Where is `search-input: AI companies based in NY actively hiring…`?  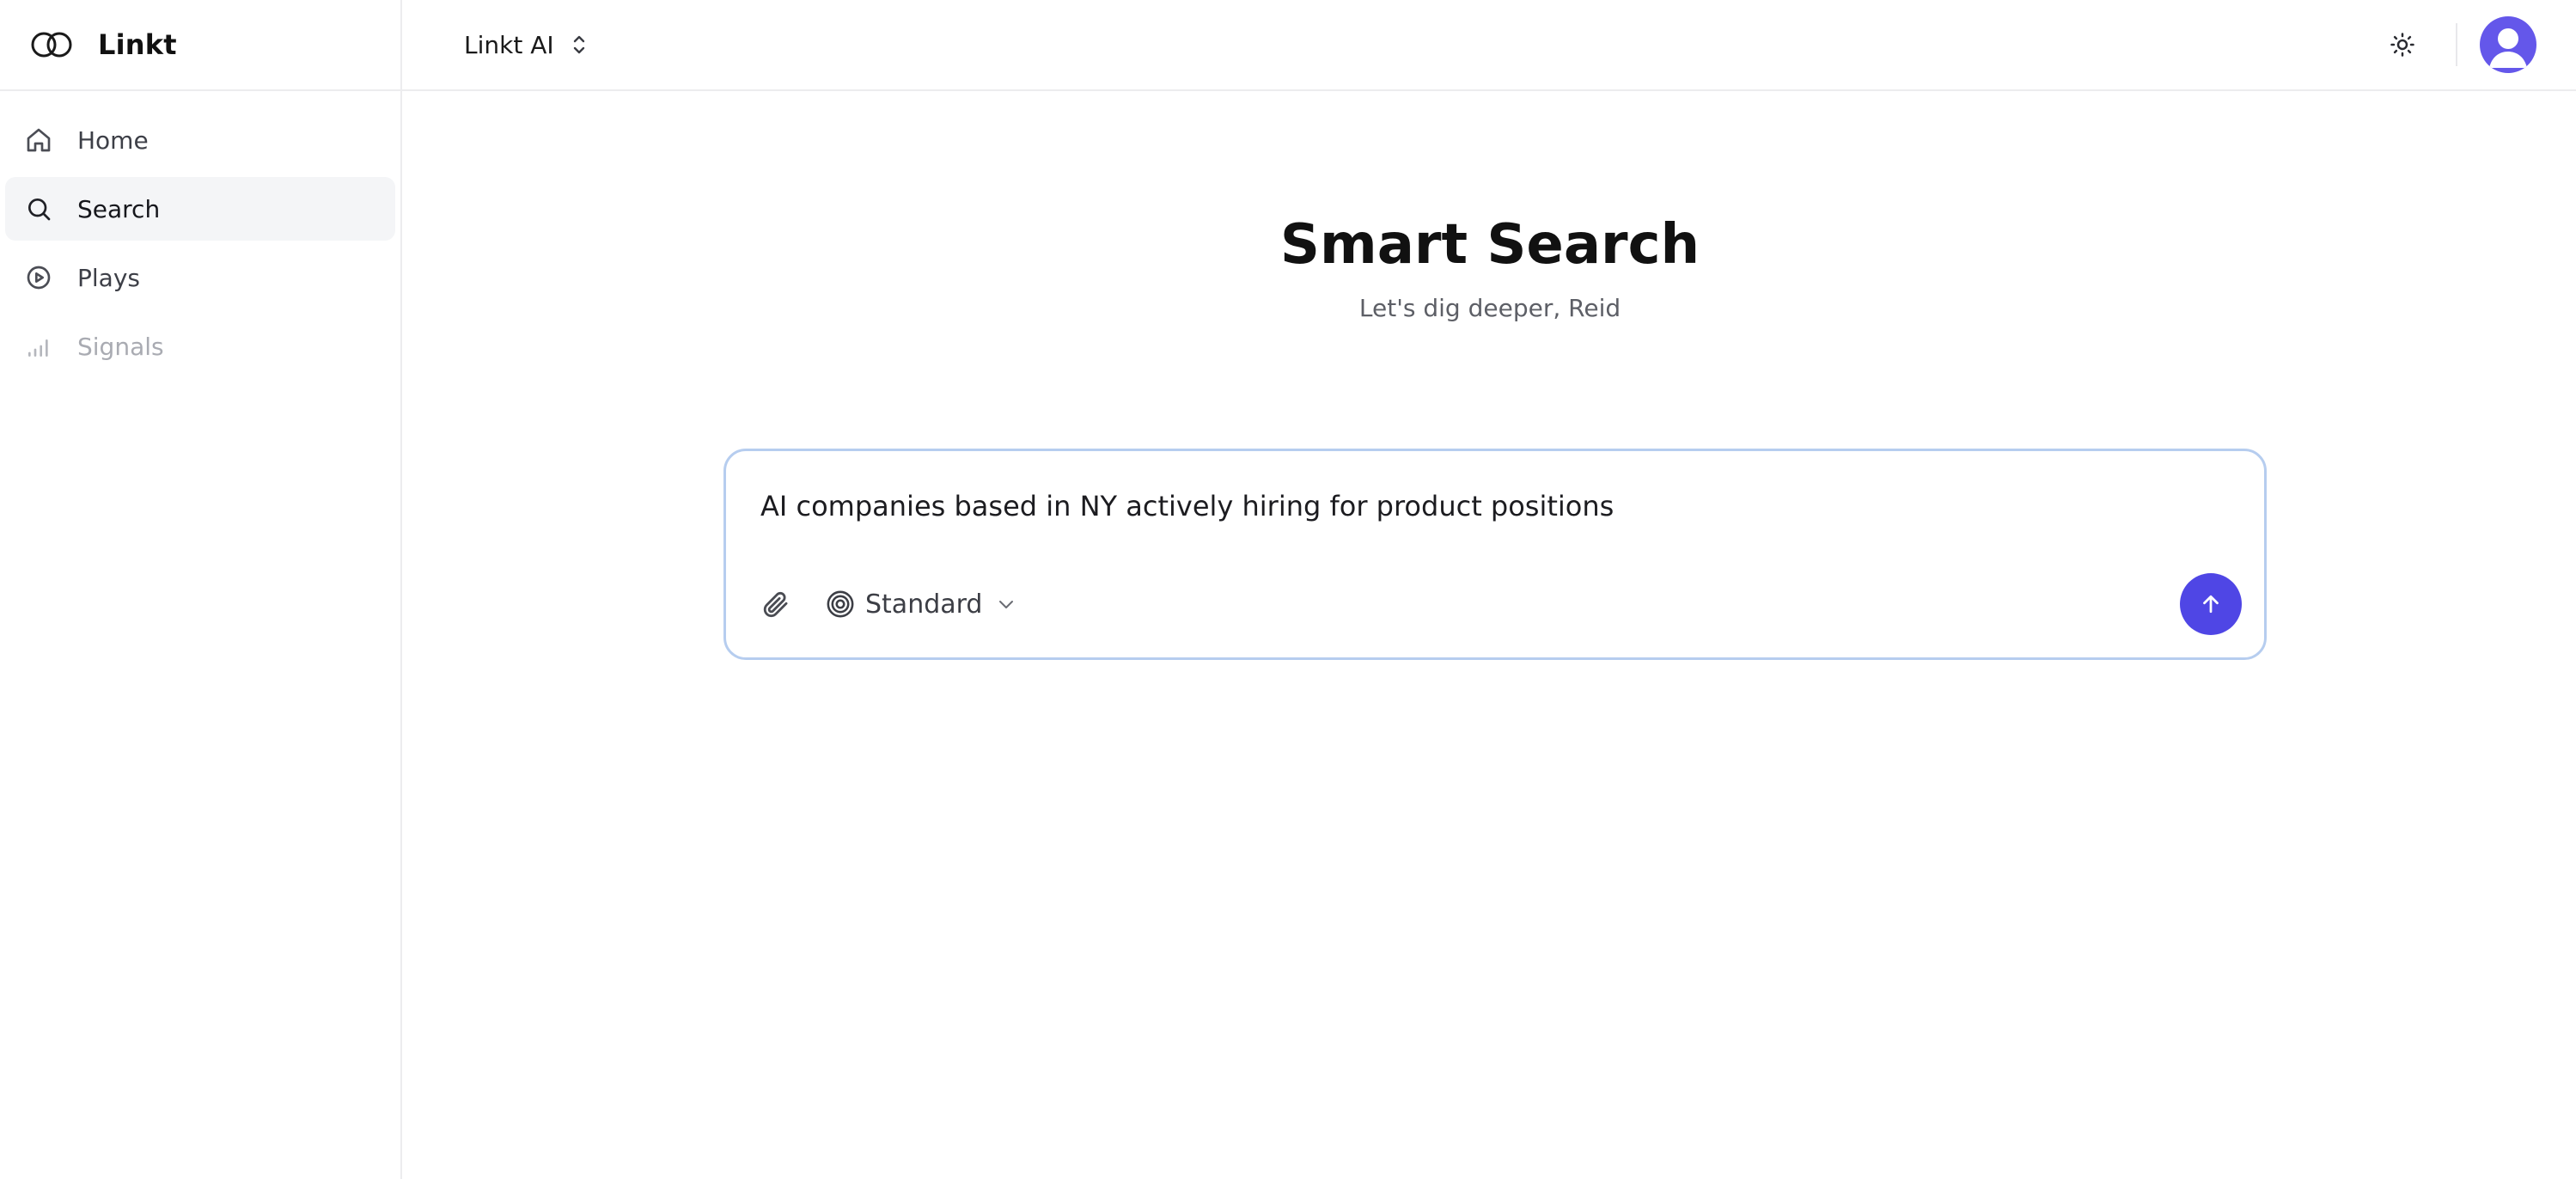 search-input: AI companies based in NY actively hiring… is located at coordinates (1495, 506).